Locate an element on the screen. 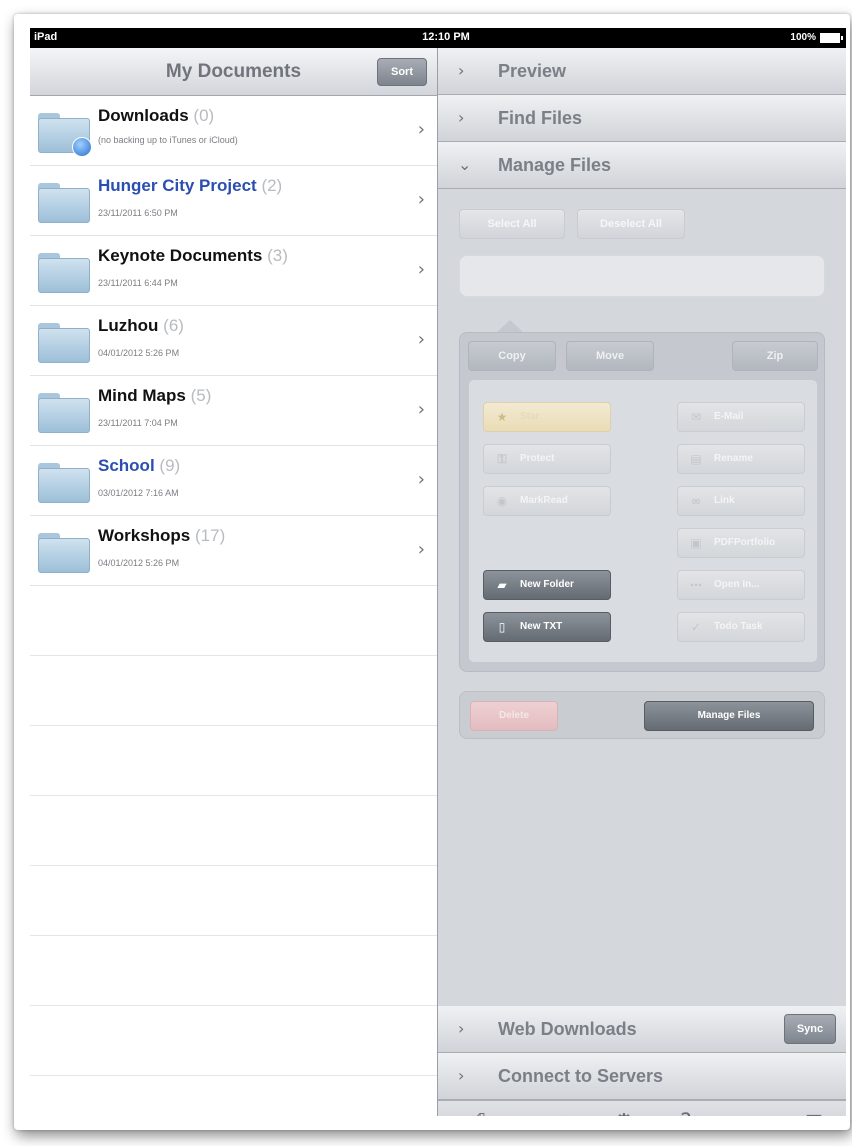 Image resolution: width=852 pixels, height=1146 pixels. chevron-down-icon: ⌄ is located at coordinates (465, 164).